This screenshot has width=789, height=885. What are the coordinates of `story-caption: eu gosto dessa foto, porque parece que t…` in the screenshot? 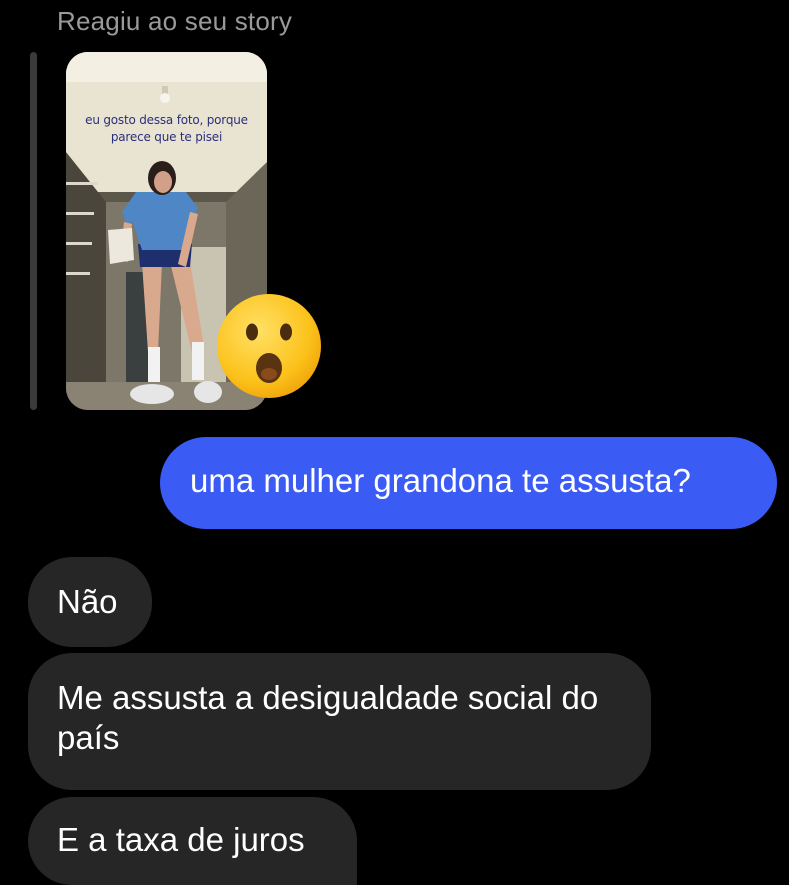 It's located at (166, 128).